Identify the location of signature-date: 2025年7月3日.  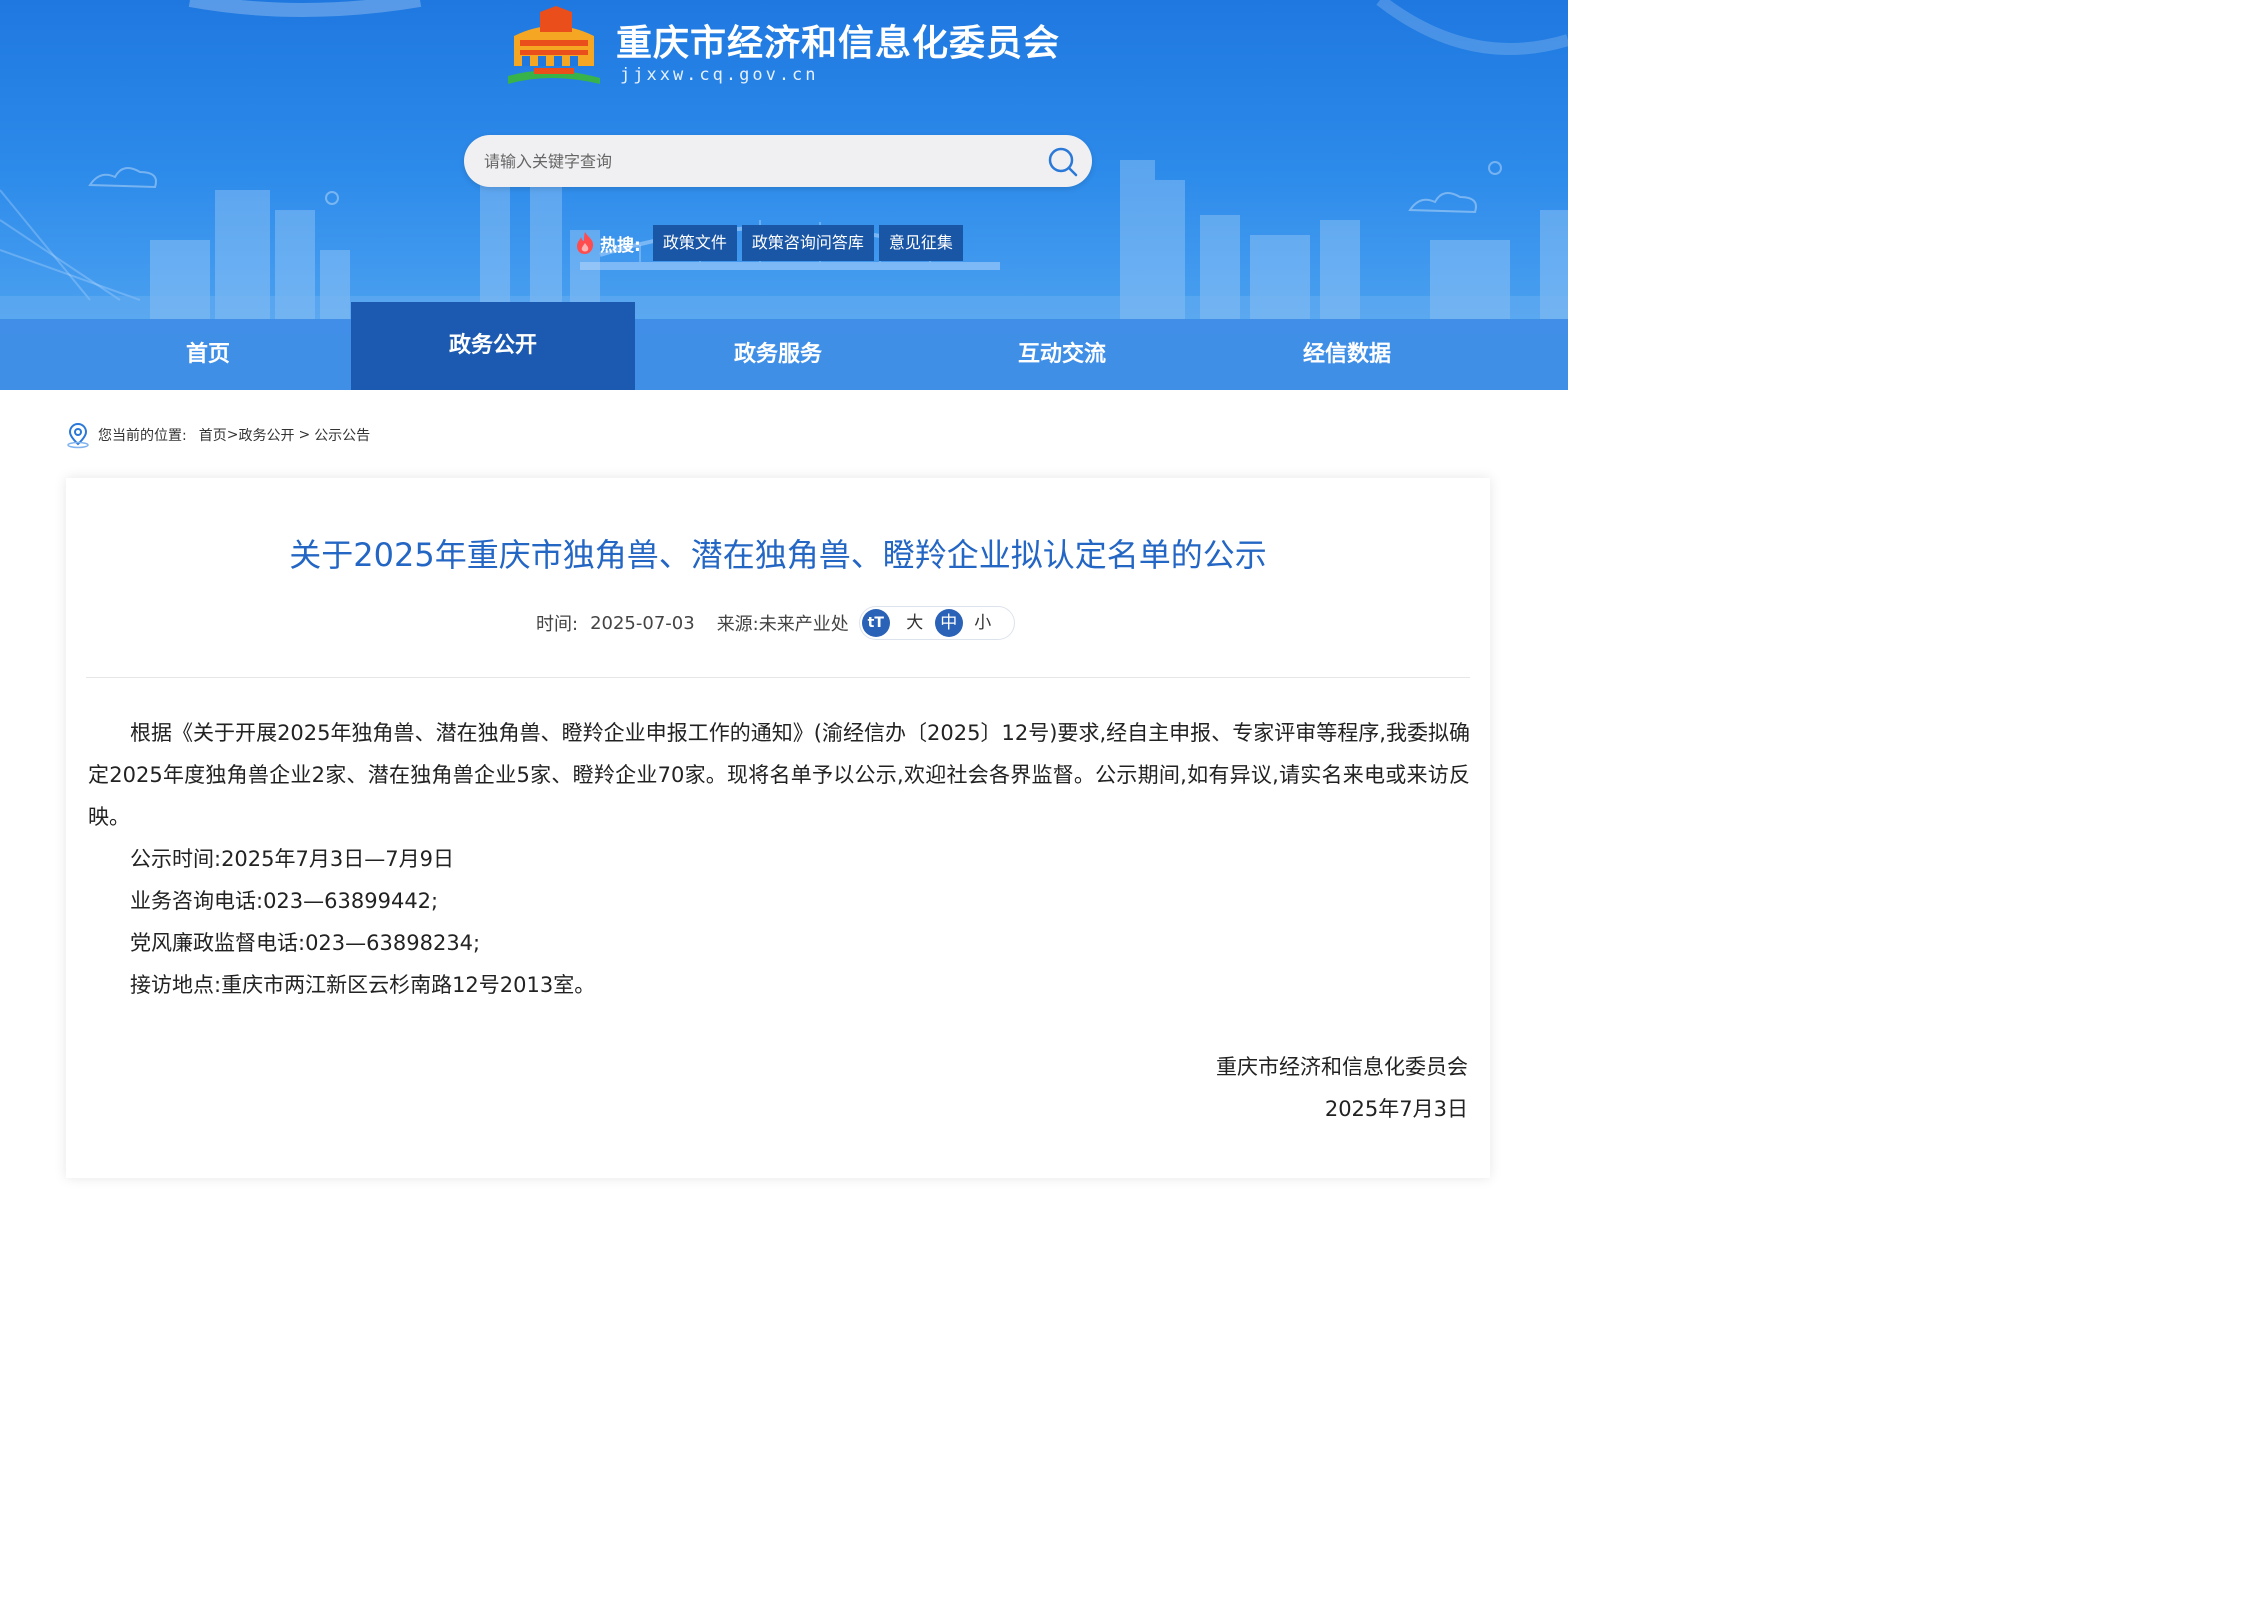
(1396, 1109).